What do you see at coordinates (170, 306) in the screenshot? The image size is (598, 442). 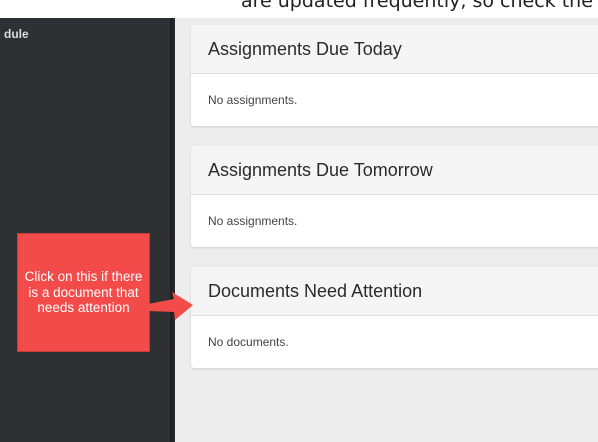 I see `annotation-arrow-icon` at bounding box center [170, 306].